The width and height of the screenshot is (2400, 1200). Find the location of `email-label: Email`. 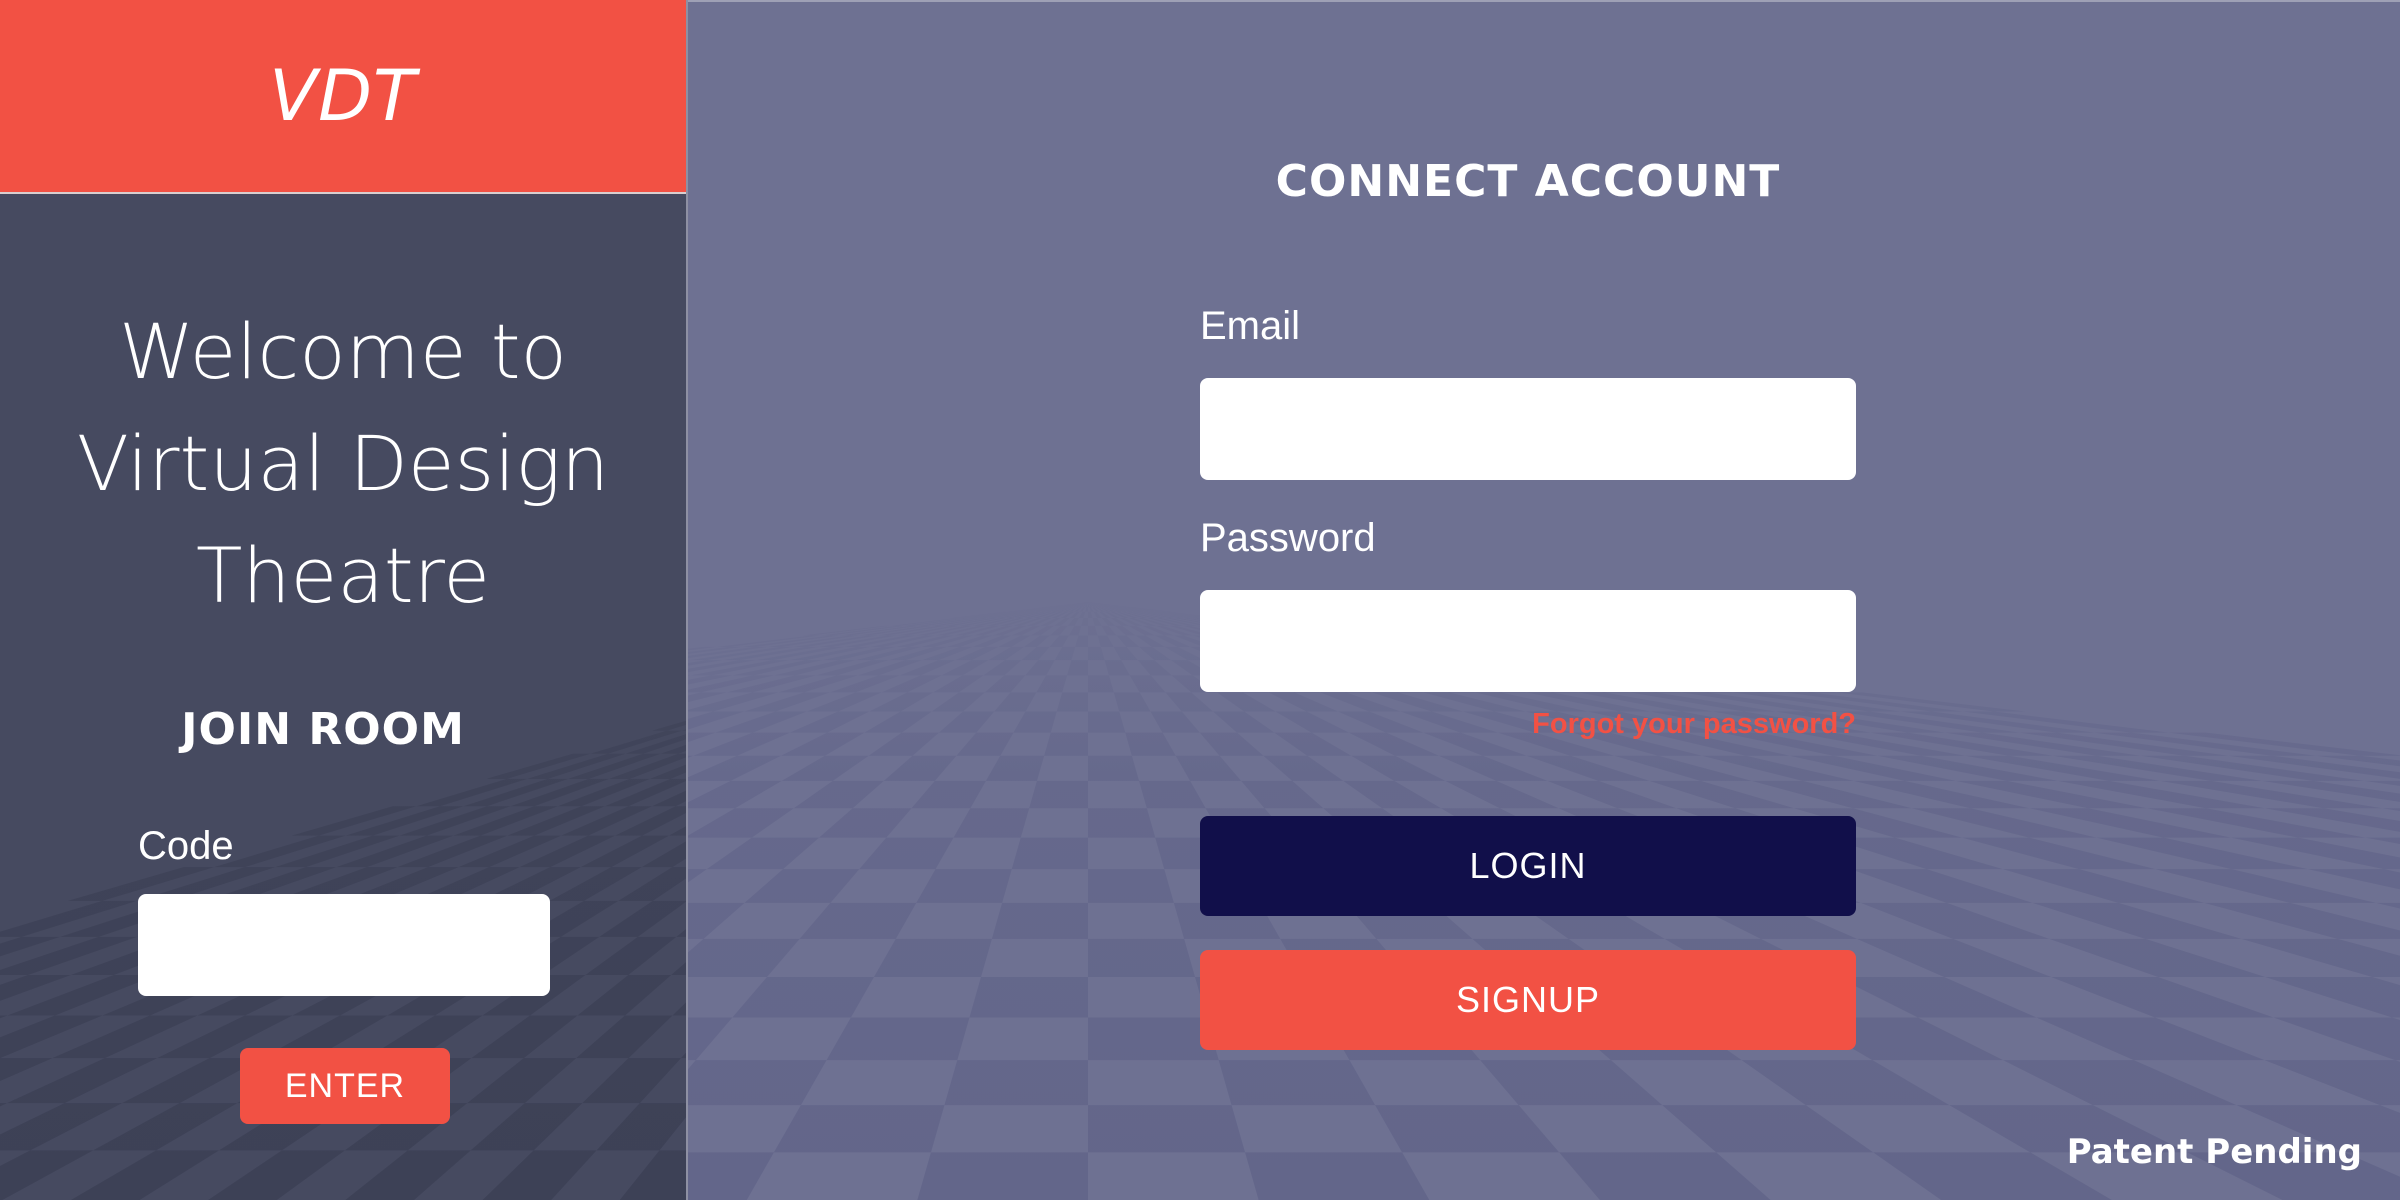

email-label: Email is located at coordinates (1250, 326).